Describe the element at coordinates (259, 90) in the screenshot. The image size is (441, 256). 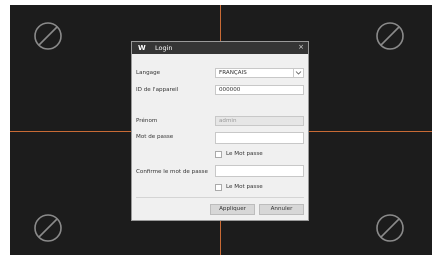
I see `device-id-field: 000000` at that location.